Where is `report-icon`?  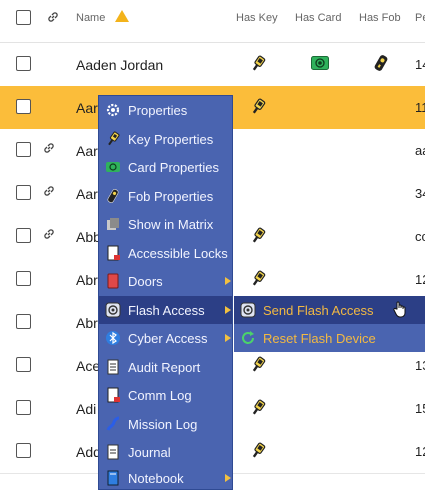 report-icon is located at coordinates (113, 366).